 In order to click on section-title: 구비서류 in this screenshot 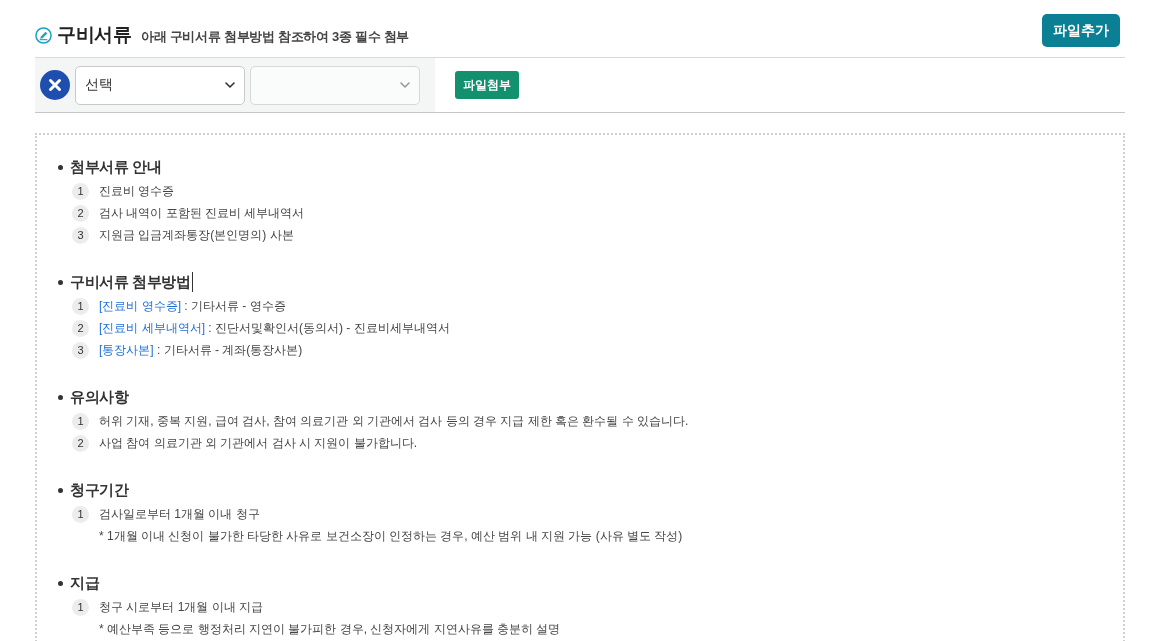, I will do `click(94, 35)`.